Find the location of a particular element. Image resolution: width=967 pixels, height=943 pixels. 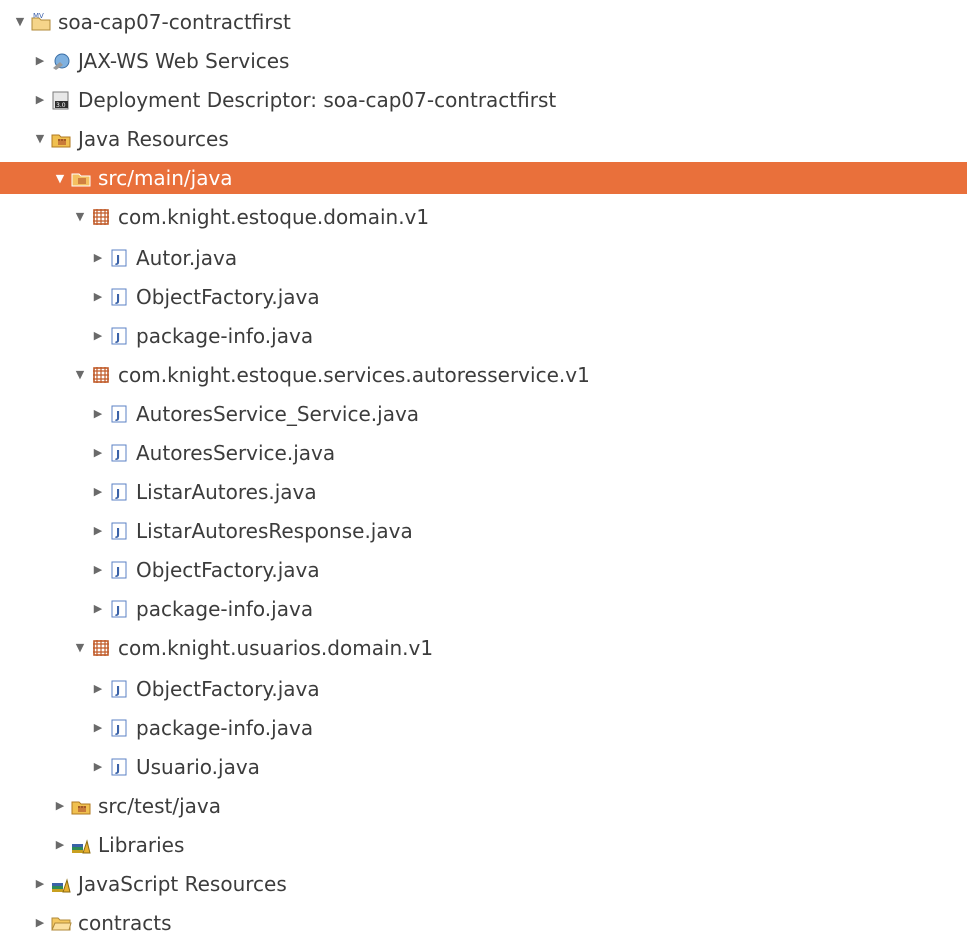

folder-icon is located at coordinates (61, 923).